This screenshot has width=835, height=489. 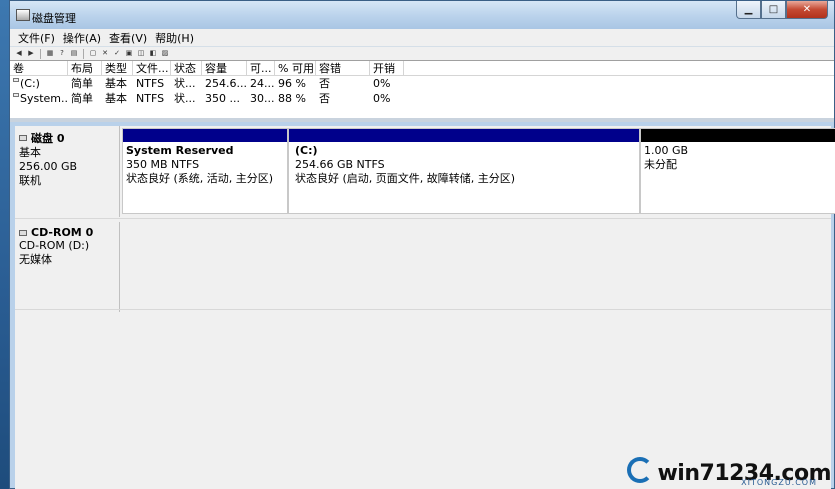 I want to click on disk-0-status: 联机, so click(x=30, y=180).